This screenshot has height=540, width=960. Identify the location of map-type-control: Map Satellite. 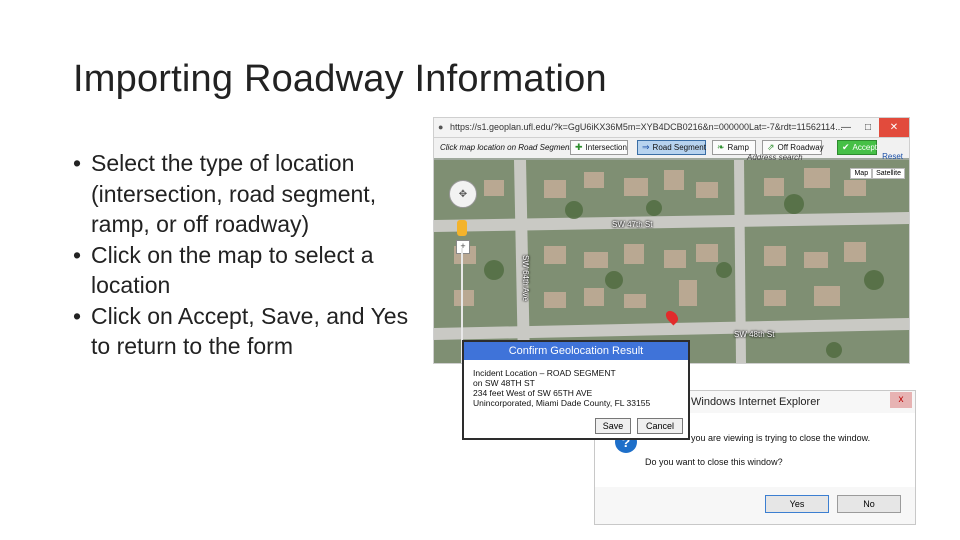
(877, 173).